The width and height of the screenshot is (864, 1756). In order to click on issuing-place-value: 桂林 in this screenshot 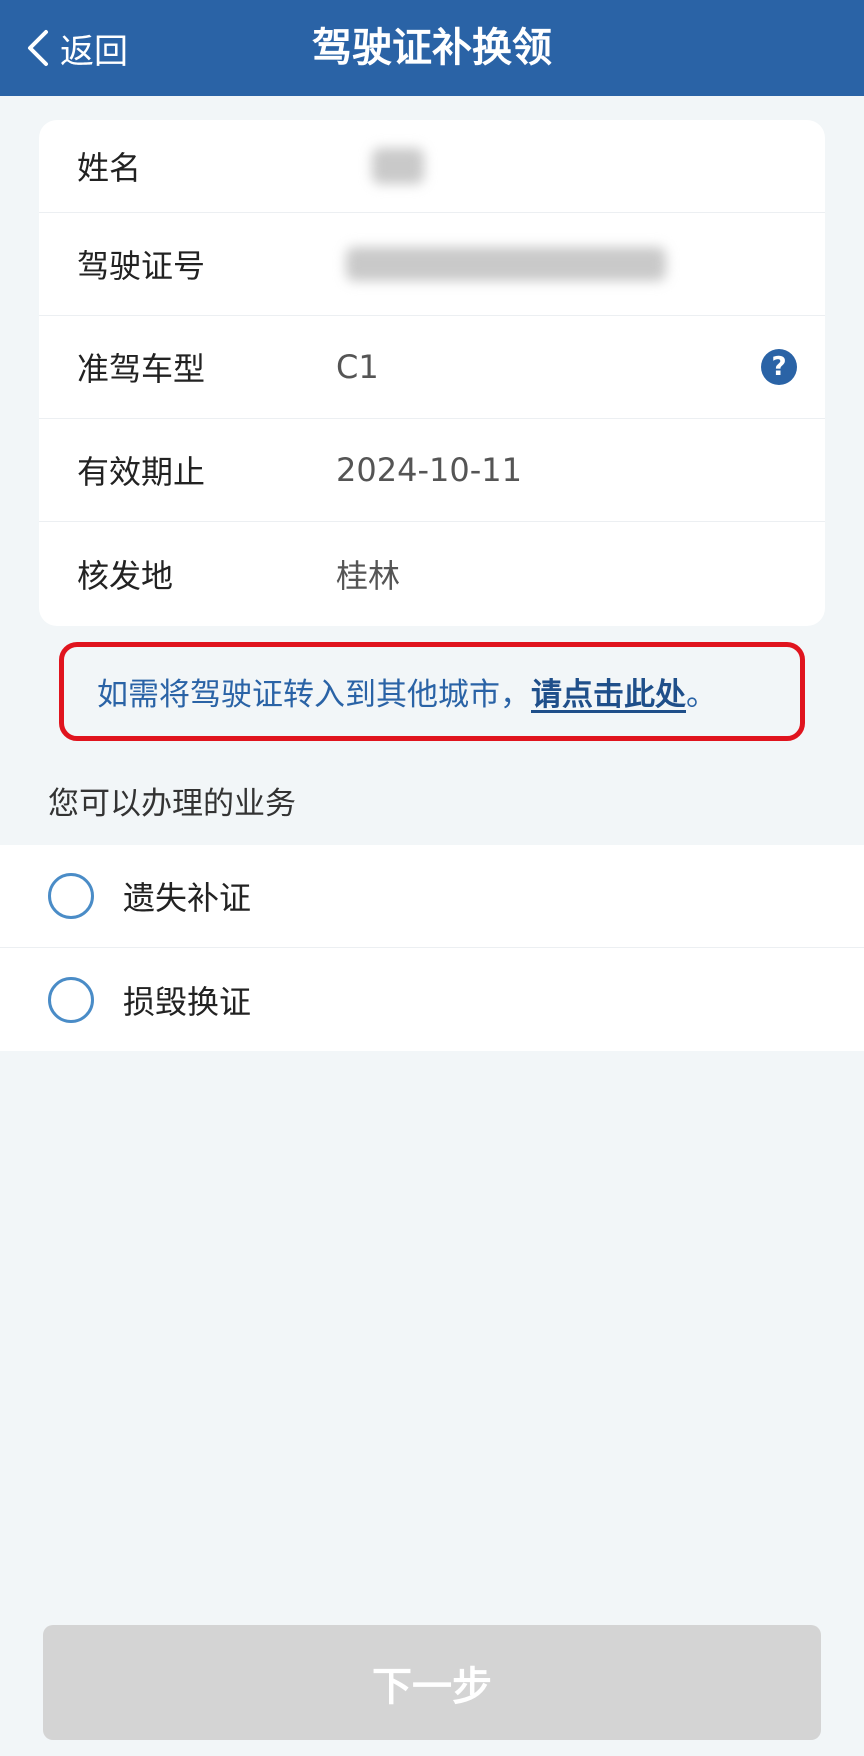, I will do `click(368, 575)`.